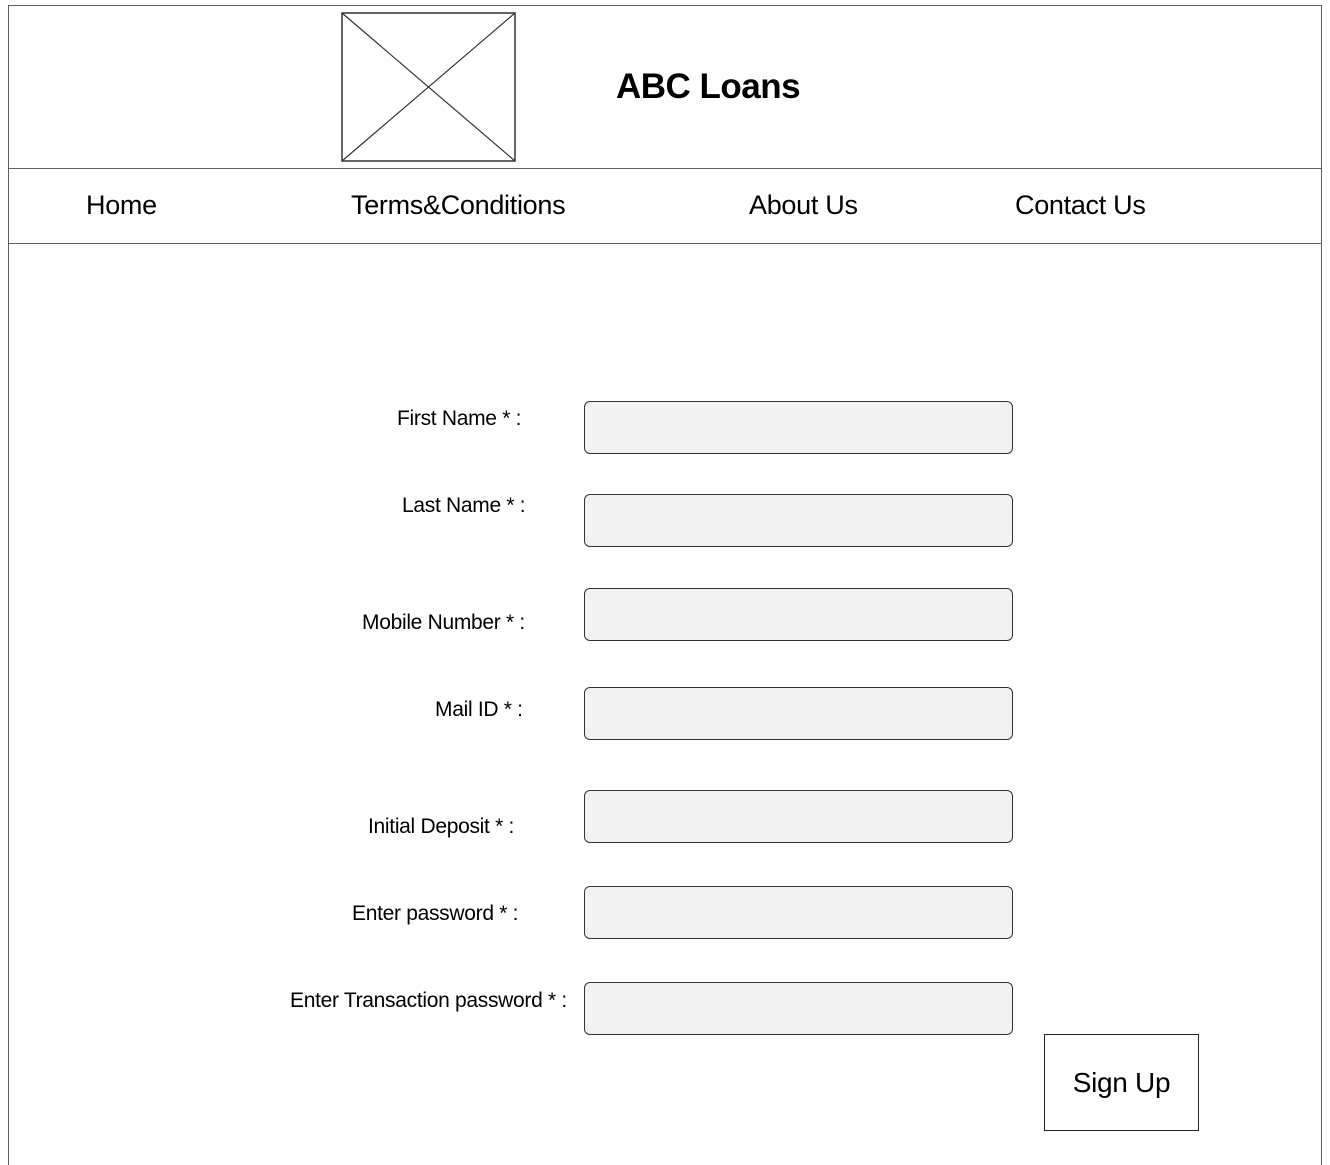 Image resolution: width=1330 pixels, height=1165 pixels. What do you see at coordinates (798, 912) in the screenshot?
I see `password-input` at bounding box center [798, 912].